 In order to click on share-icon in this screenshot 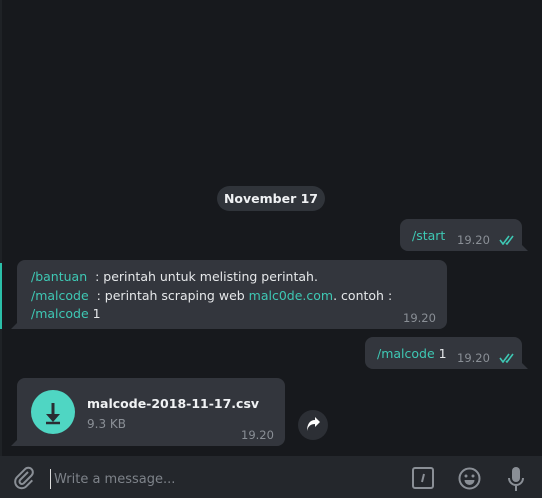, I will do `click(313, 424)`.